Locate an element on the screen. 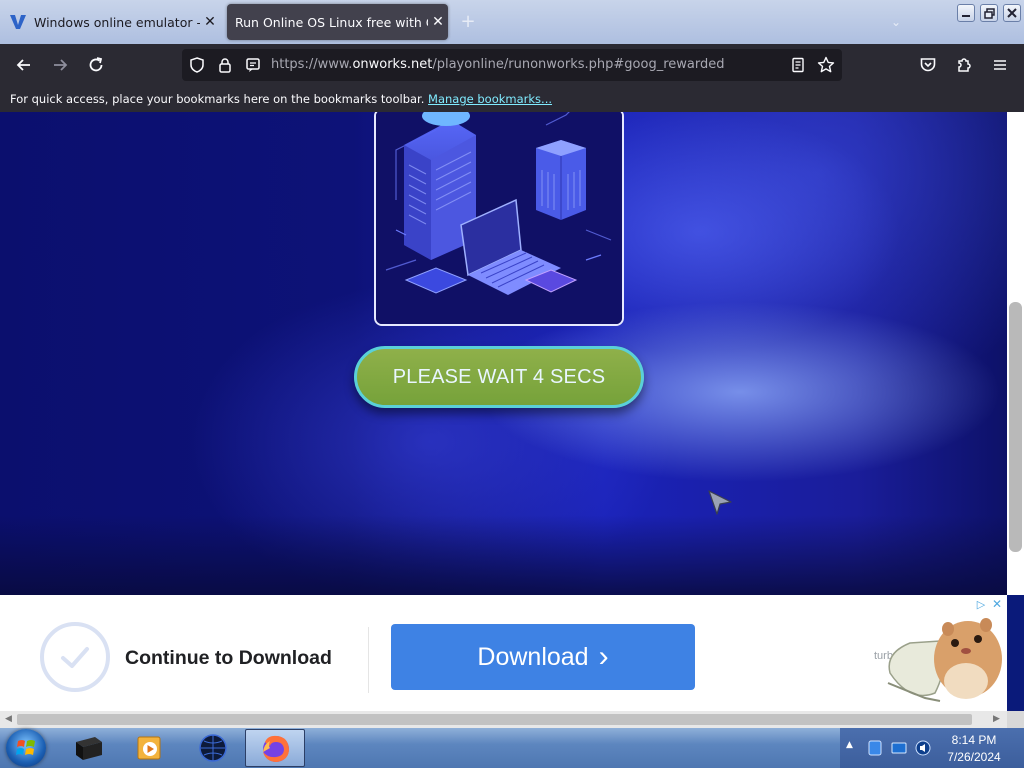  onworks-favicon is located at coordinates (18, 22).